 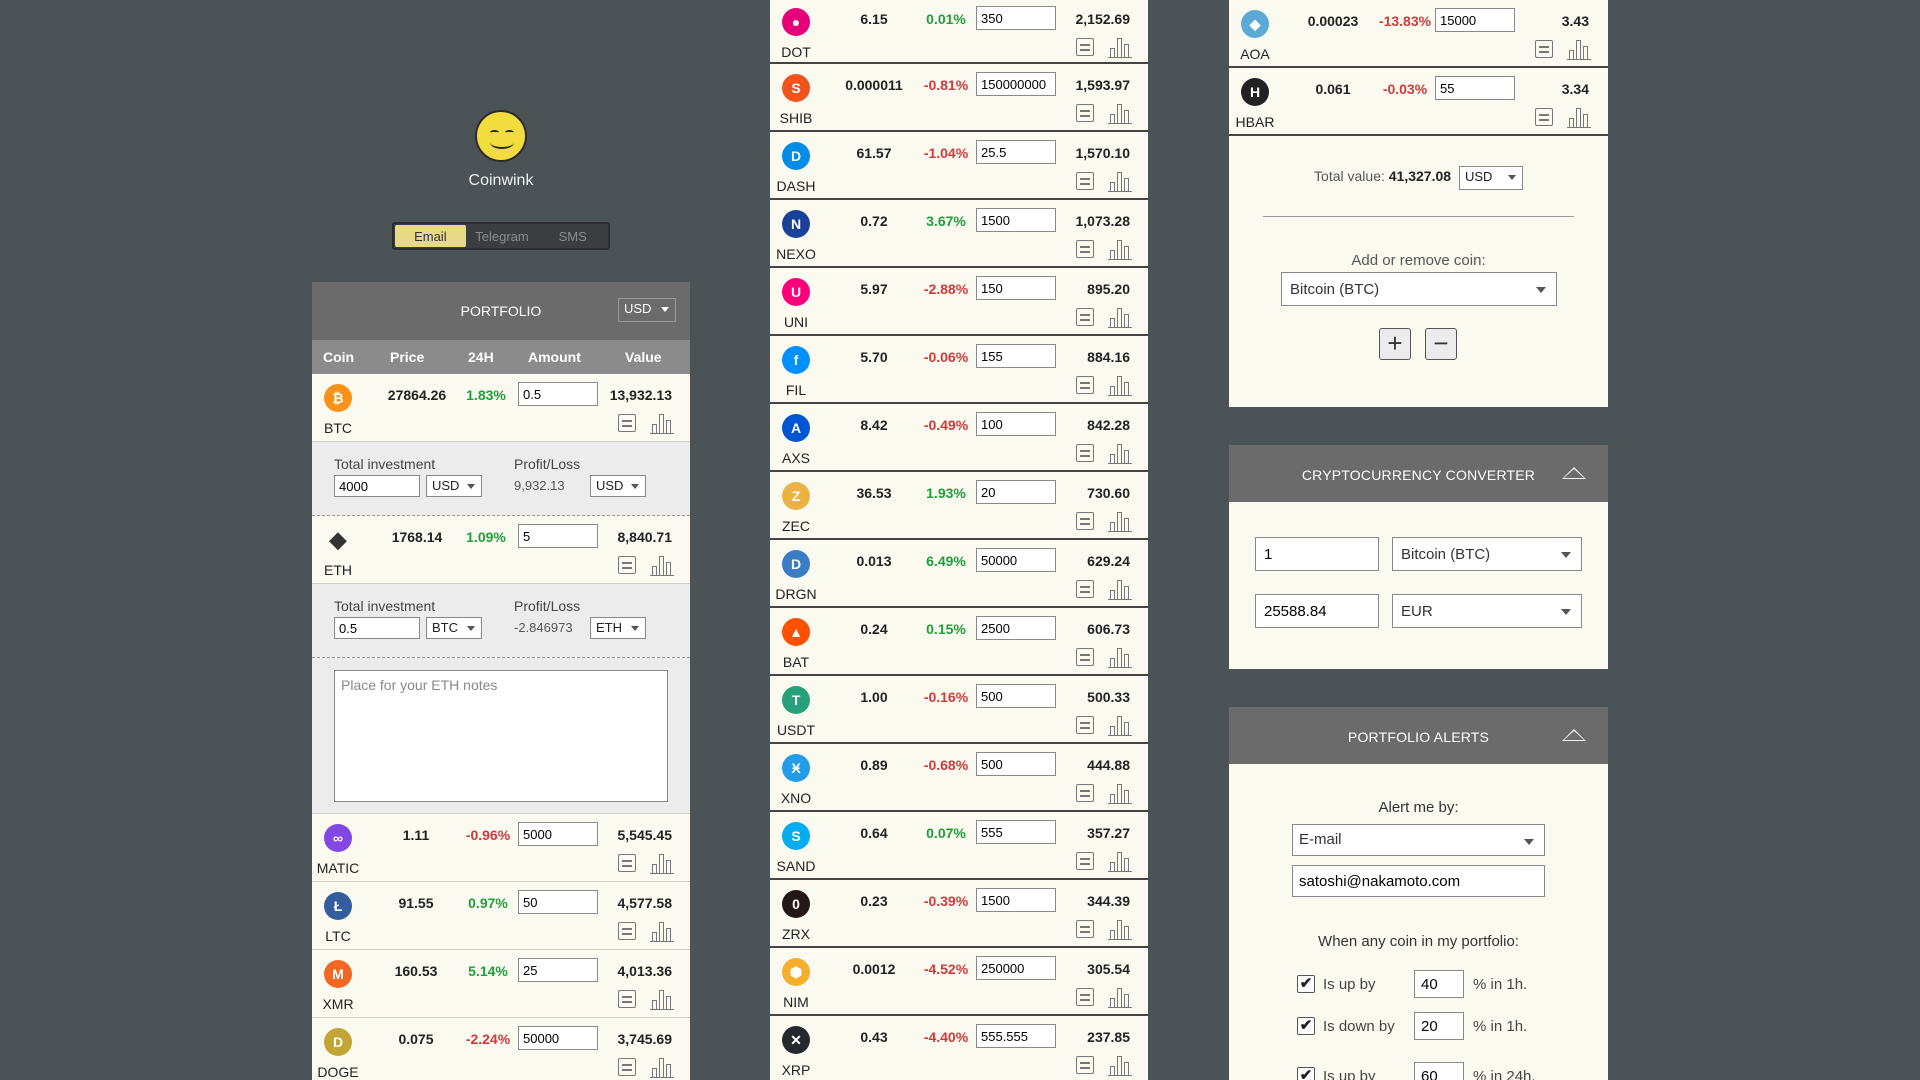 I want to click on converter-amount-input, so click(x=1317, y=554).